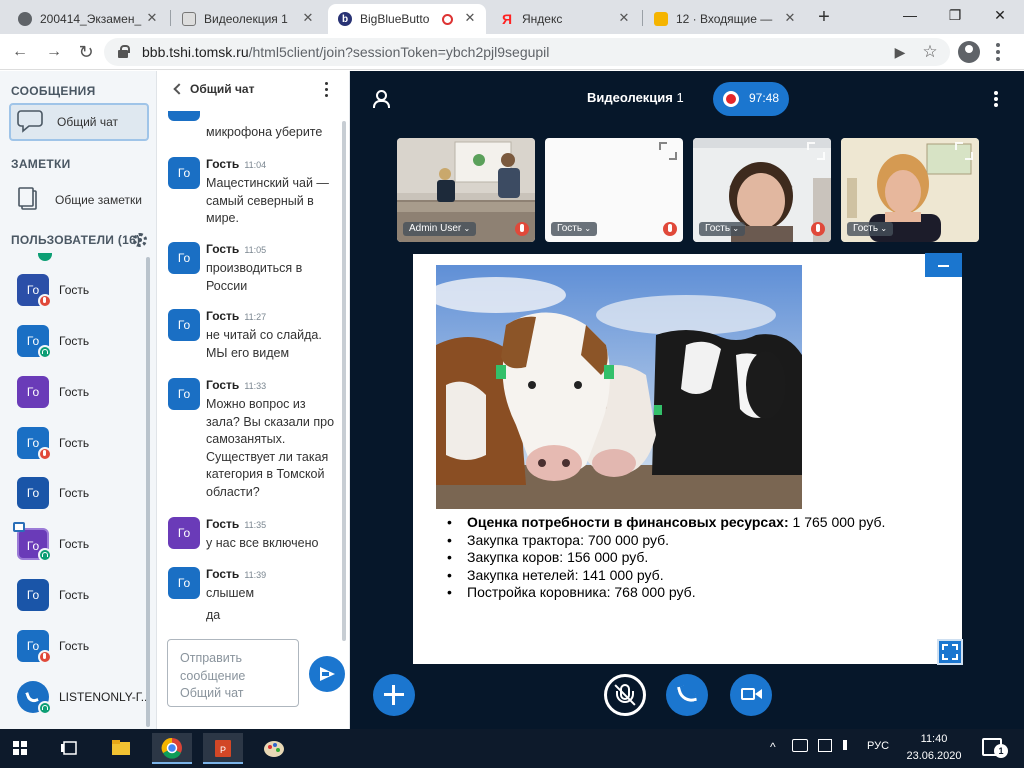 Image resolution: width=1024 pixels, height=768 pixels. Describe the element at coordinates (773, 747) in the screenshot. I see `tray-overflow-icon: ^` at that location.